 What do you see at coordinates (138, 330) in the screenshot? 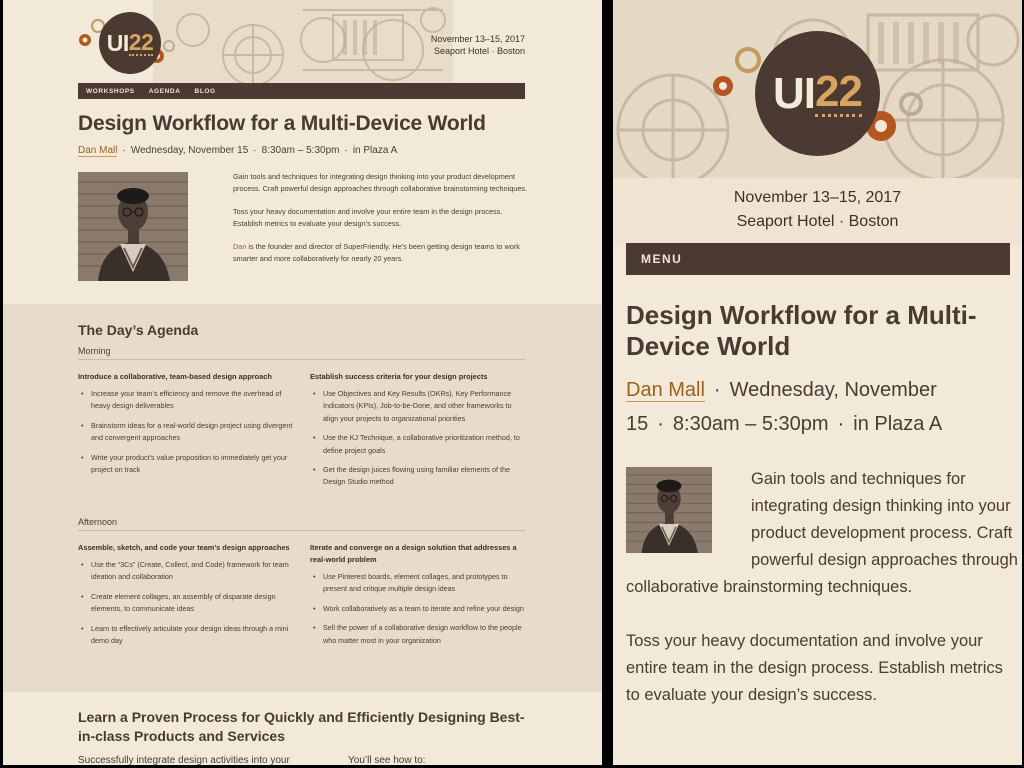
I see `agenda-title: The Day’s Agenda` at bounding box center [138, 330].